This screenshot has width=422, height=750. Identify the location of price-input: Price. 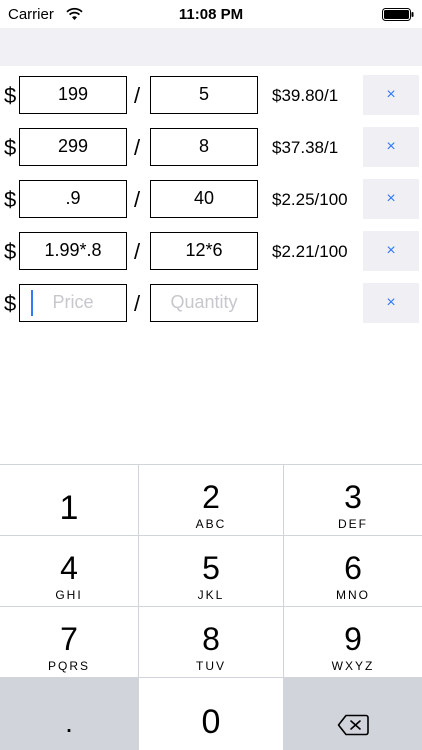
(73, 303).